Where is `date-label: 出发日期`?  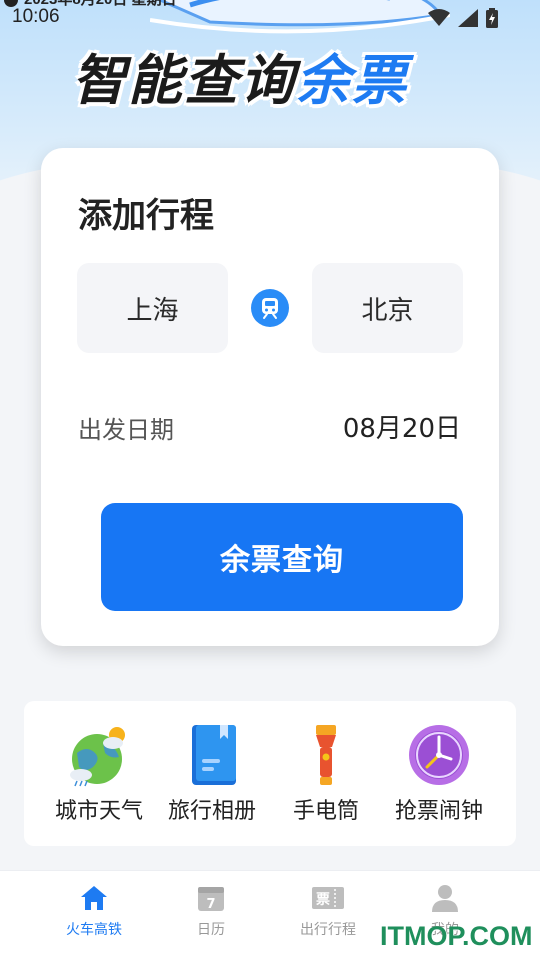 date-label: 出发日期 is located at coordinates (126, 430).